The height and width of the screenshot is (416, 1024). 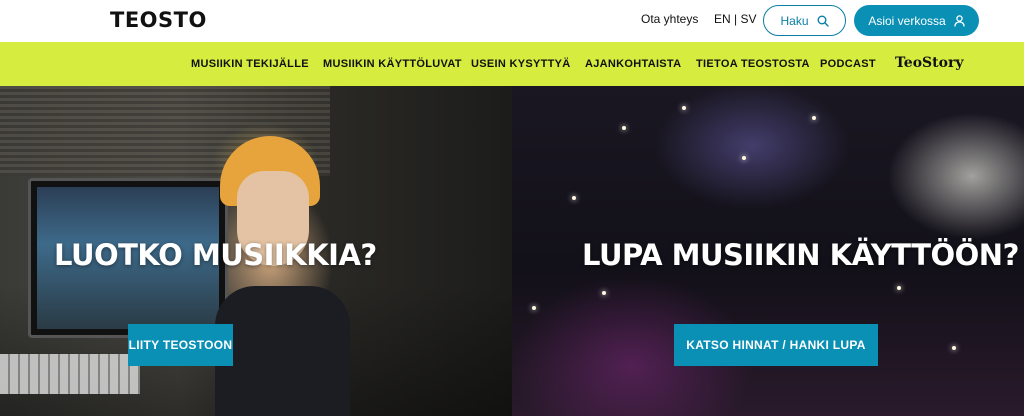 What do you see at coordinates (392, 64) in the screenshot?
I see `nav-item-musiikin-kayttoluvat: MUSIIKIN KÄYTTÖLUVAT` at bounding box center [392, 64].